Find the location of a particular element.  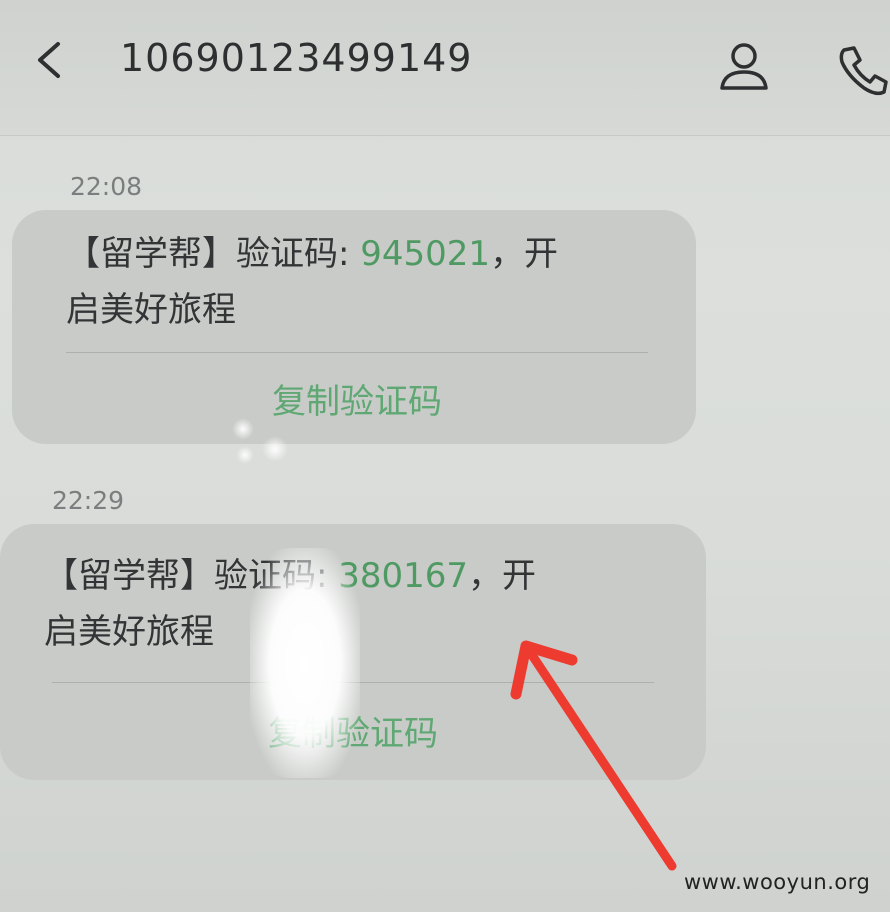

message-text: 【留学帮】验证码: 945021，开 启美好旅程 is located at coordinates (371, 282).